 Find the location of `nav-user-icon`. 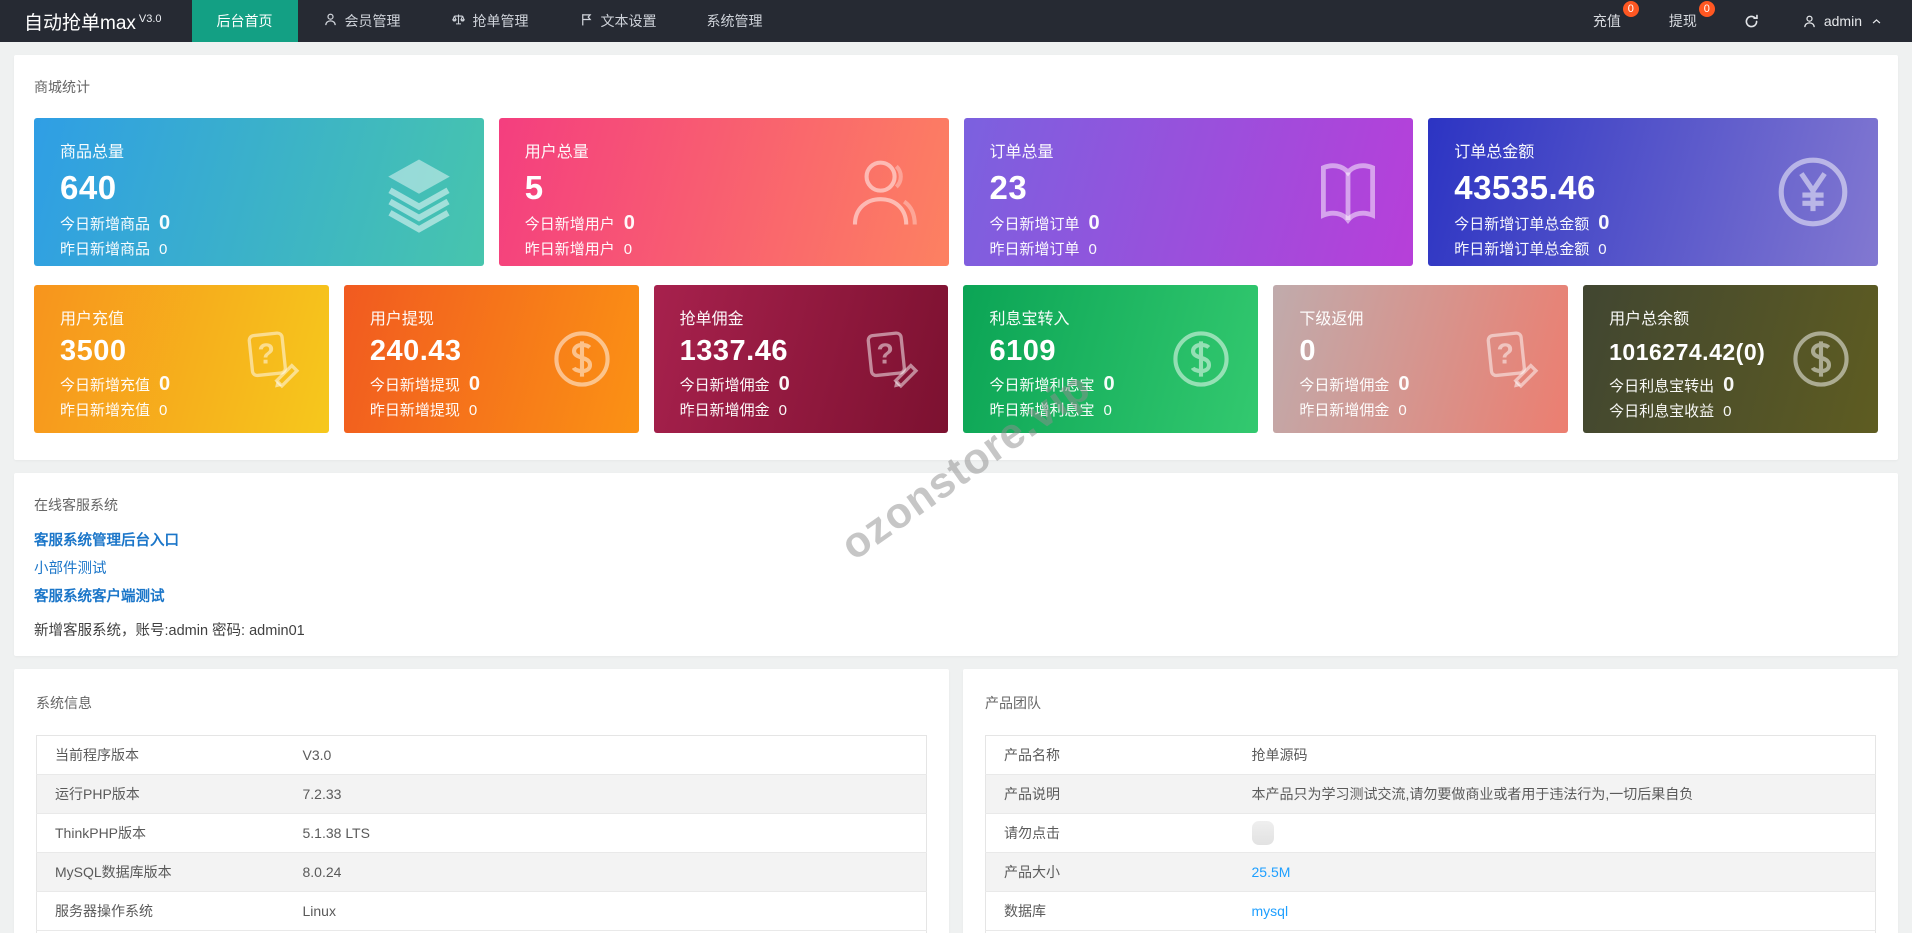

nav-user-icon is located at coordinates (330, 21).